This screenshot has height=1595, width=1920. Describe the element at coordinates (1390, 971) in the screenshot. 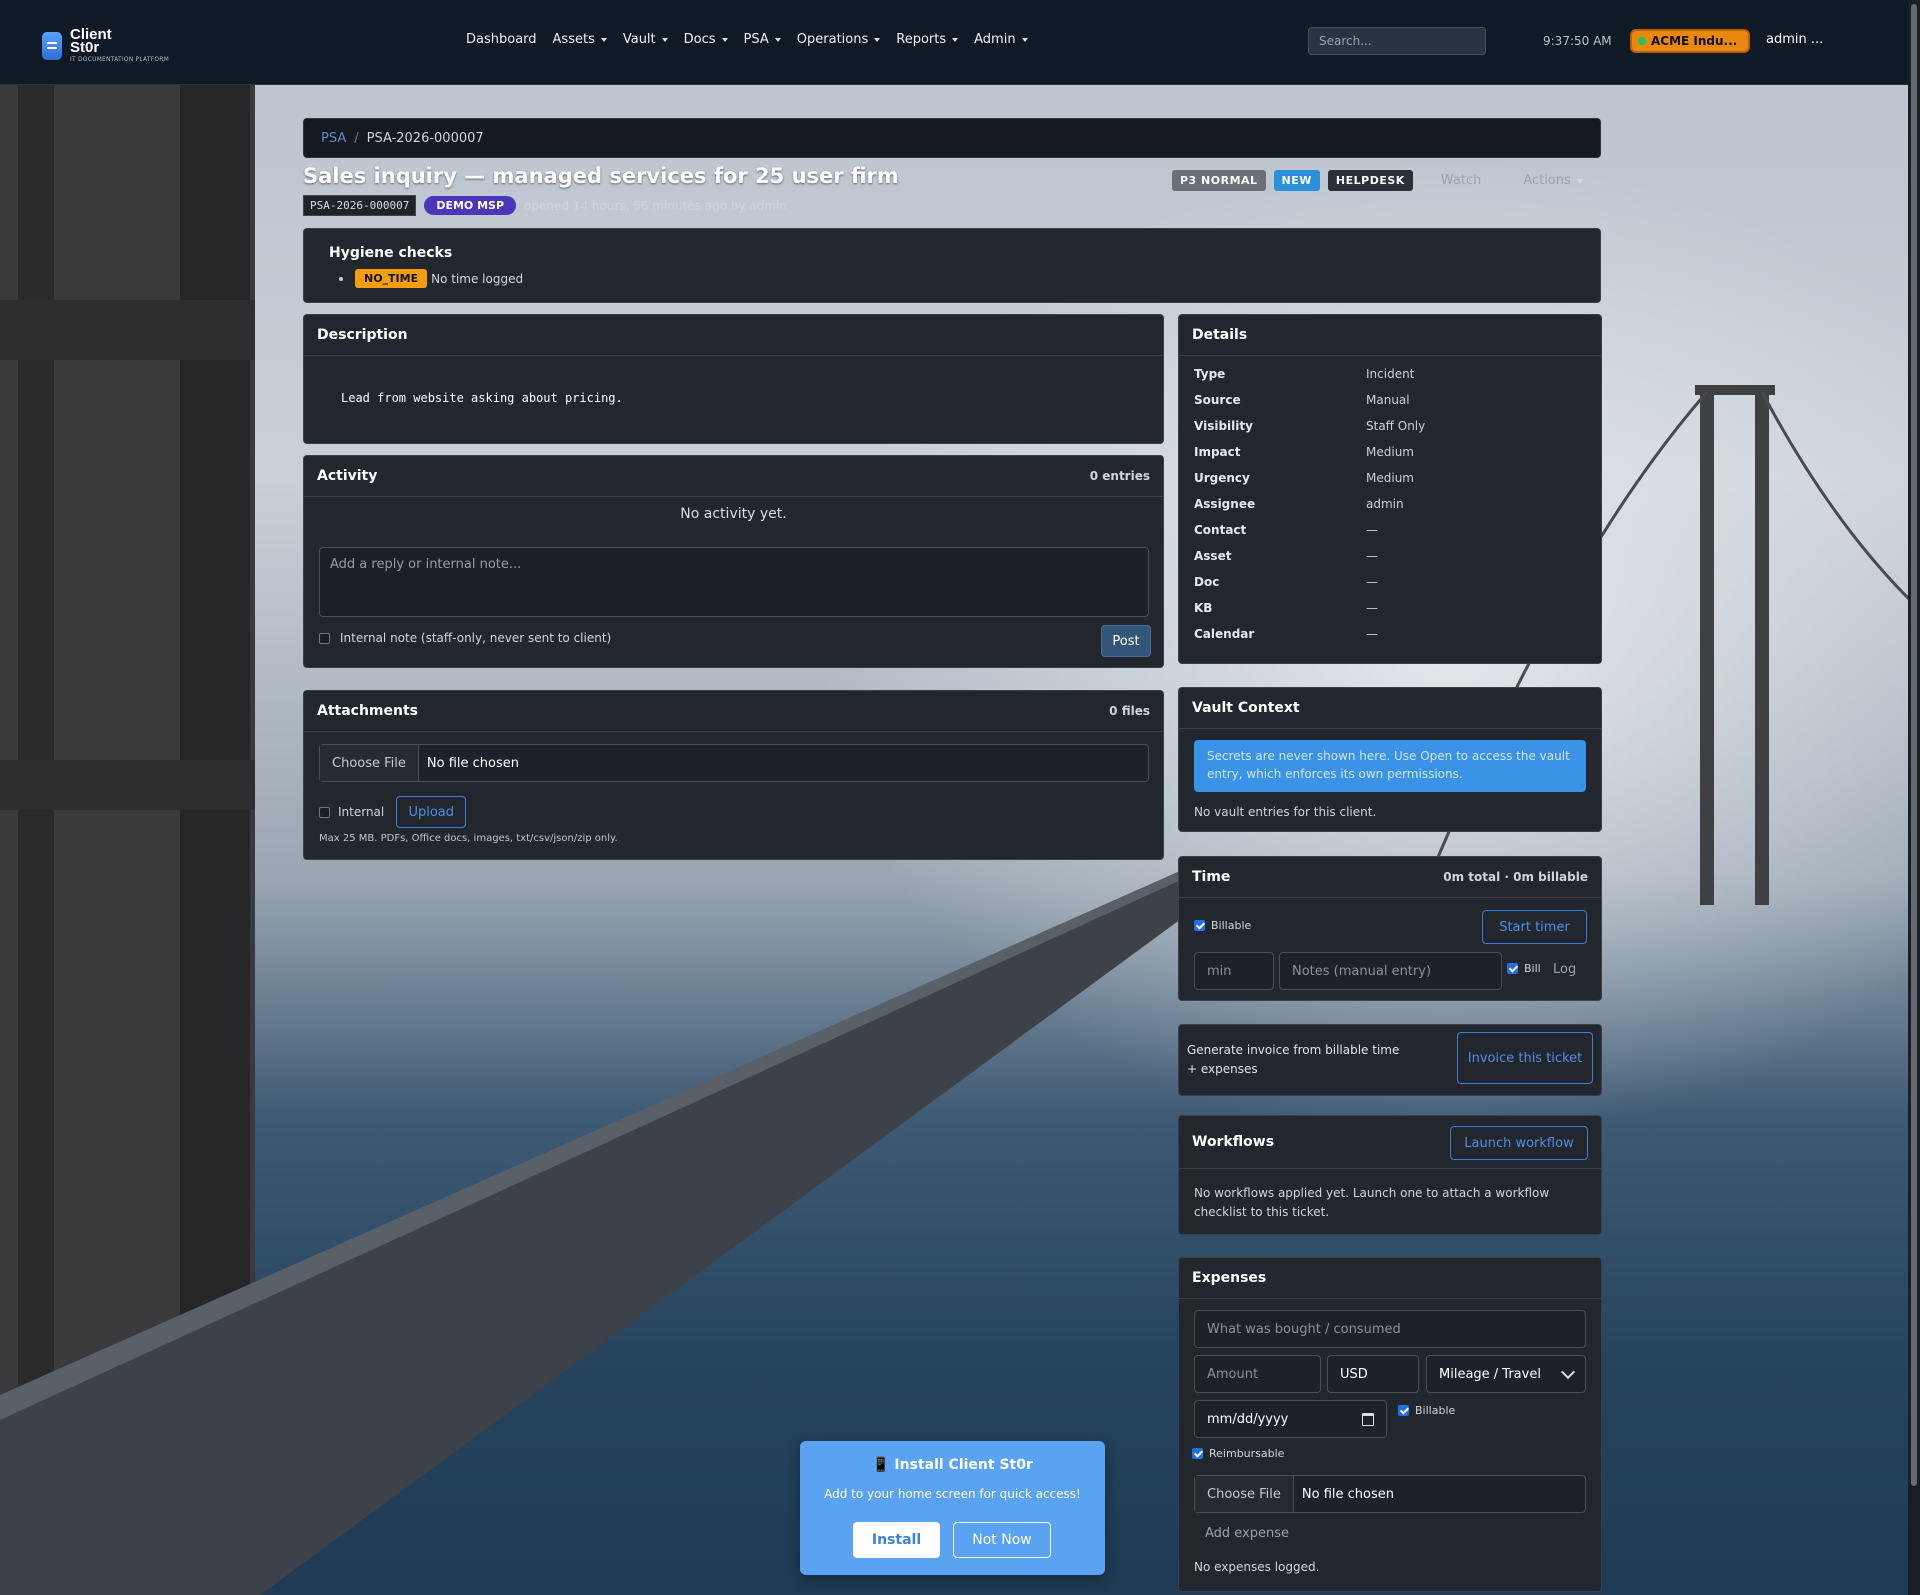

I see `time-notes-input` at that location.